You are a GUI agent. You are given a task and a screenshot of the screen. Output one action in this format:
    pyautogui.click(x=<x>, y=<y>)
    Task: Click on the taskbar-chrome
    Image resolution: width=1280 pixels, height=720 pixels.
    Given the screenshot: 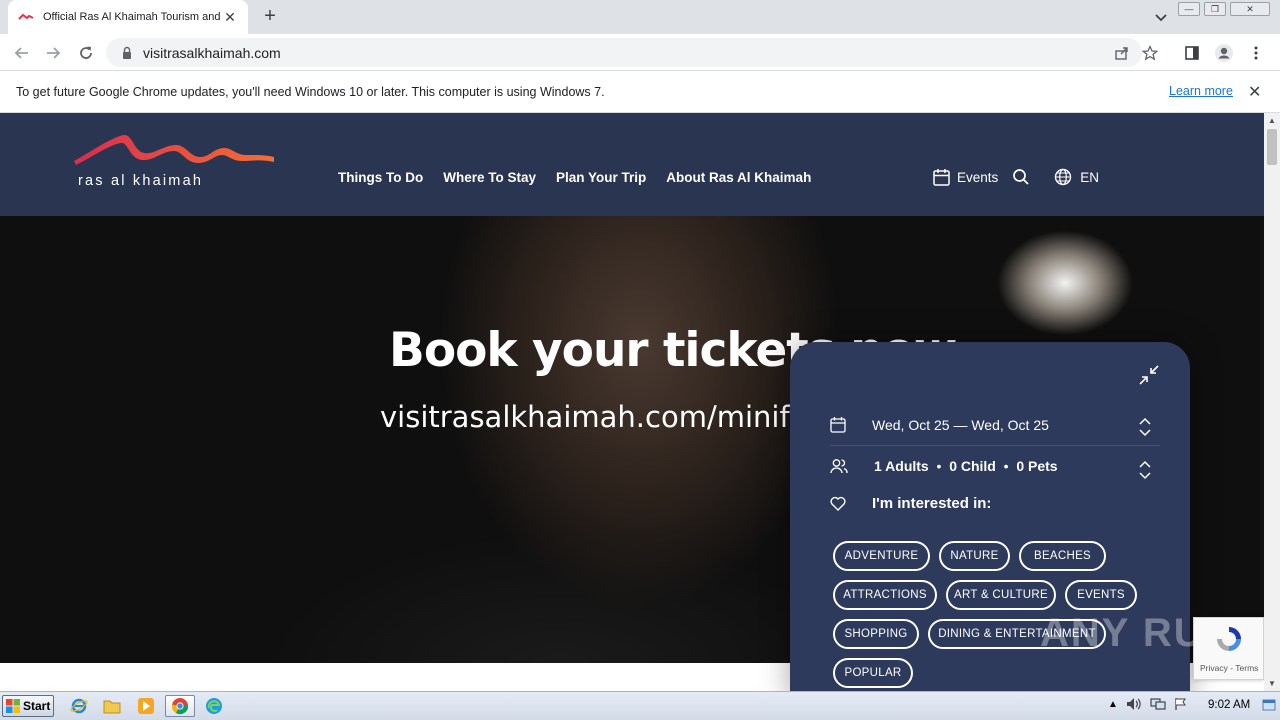 What is the action you would take?
    pyautogui.click(x=180, y=706)
    